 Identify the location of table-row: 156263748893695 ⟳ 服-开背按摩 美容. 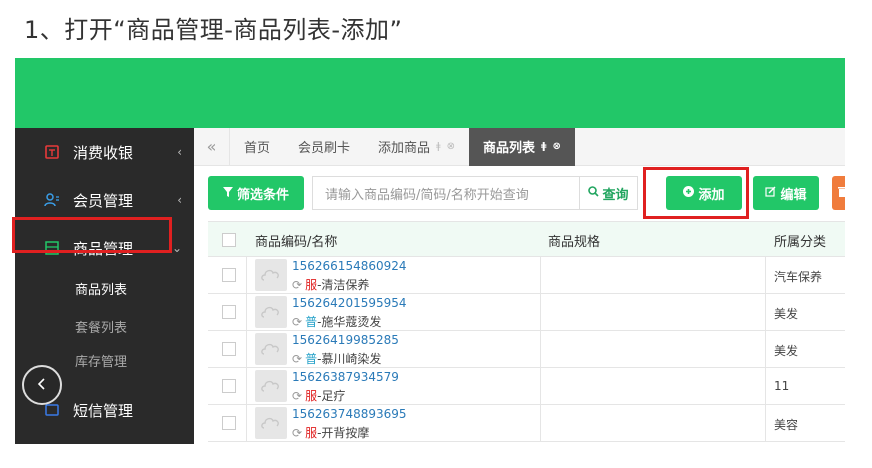
(526, 423).